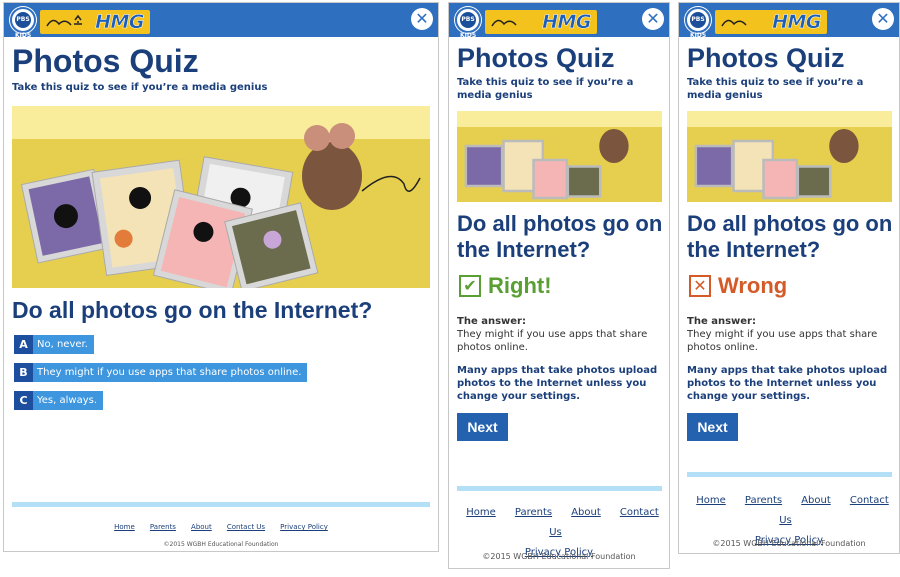 The image size is (900, 577). I want to click on x-mark-icon: ✕, so click(700, 286).